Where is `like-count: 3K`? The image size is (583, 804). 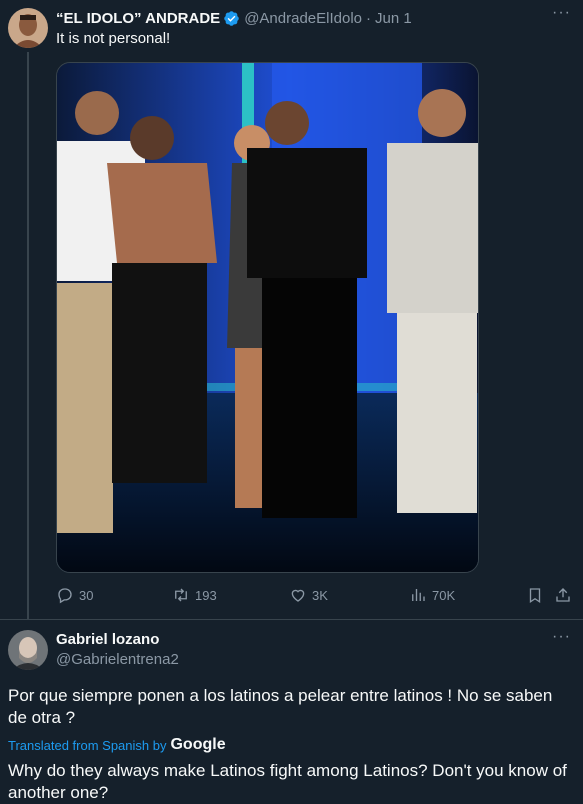
like-count: 3K is located at coordinates (320, 595).